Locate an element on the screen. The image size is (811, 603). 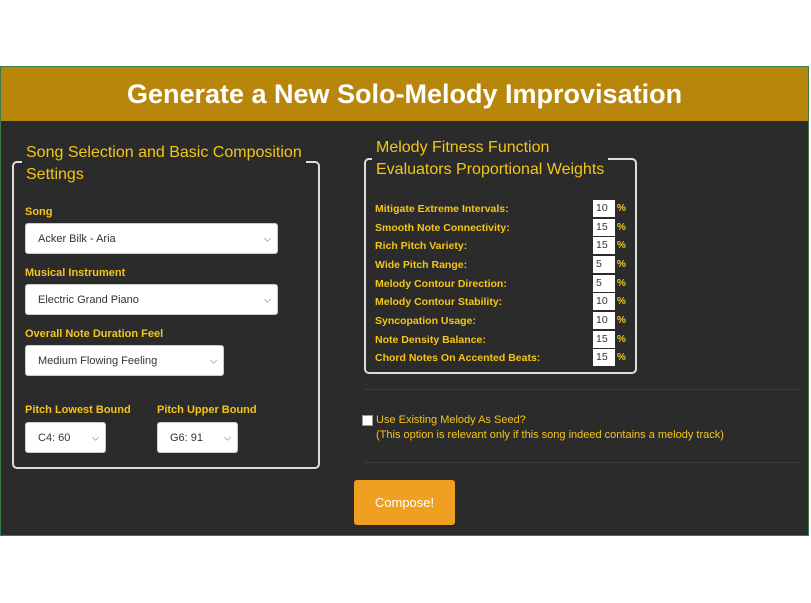
weight-row: Wide Pitch Range: 5 % is located at coordinates (505, 265).